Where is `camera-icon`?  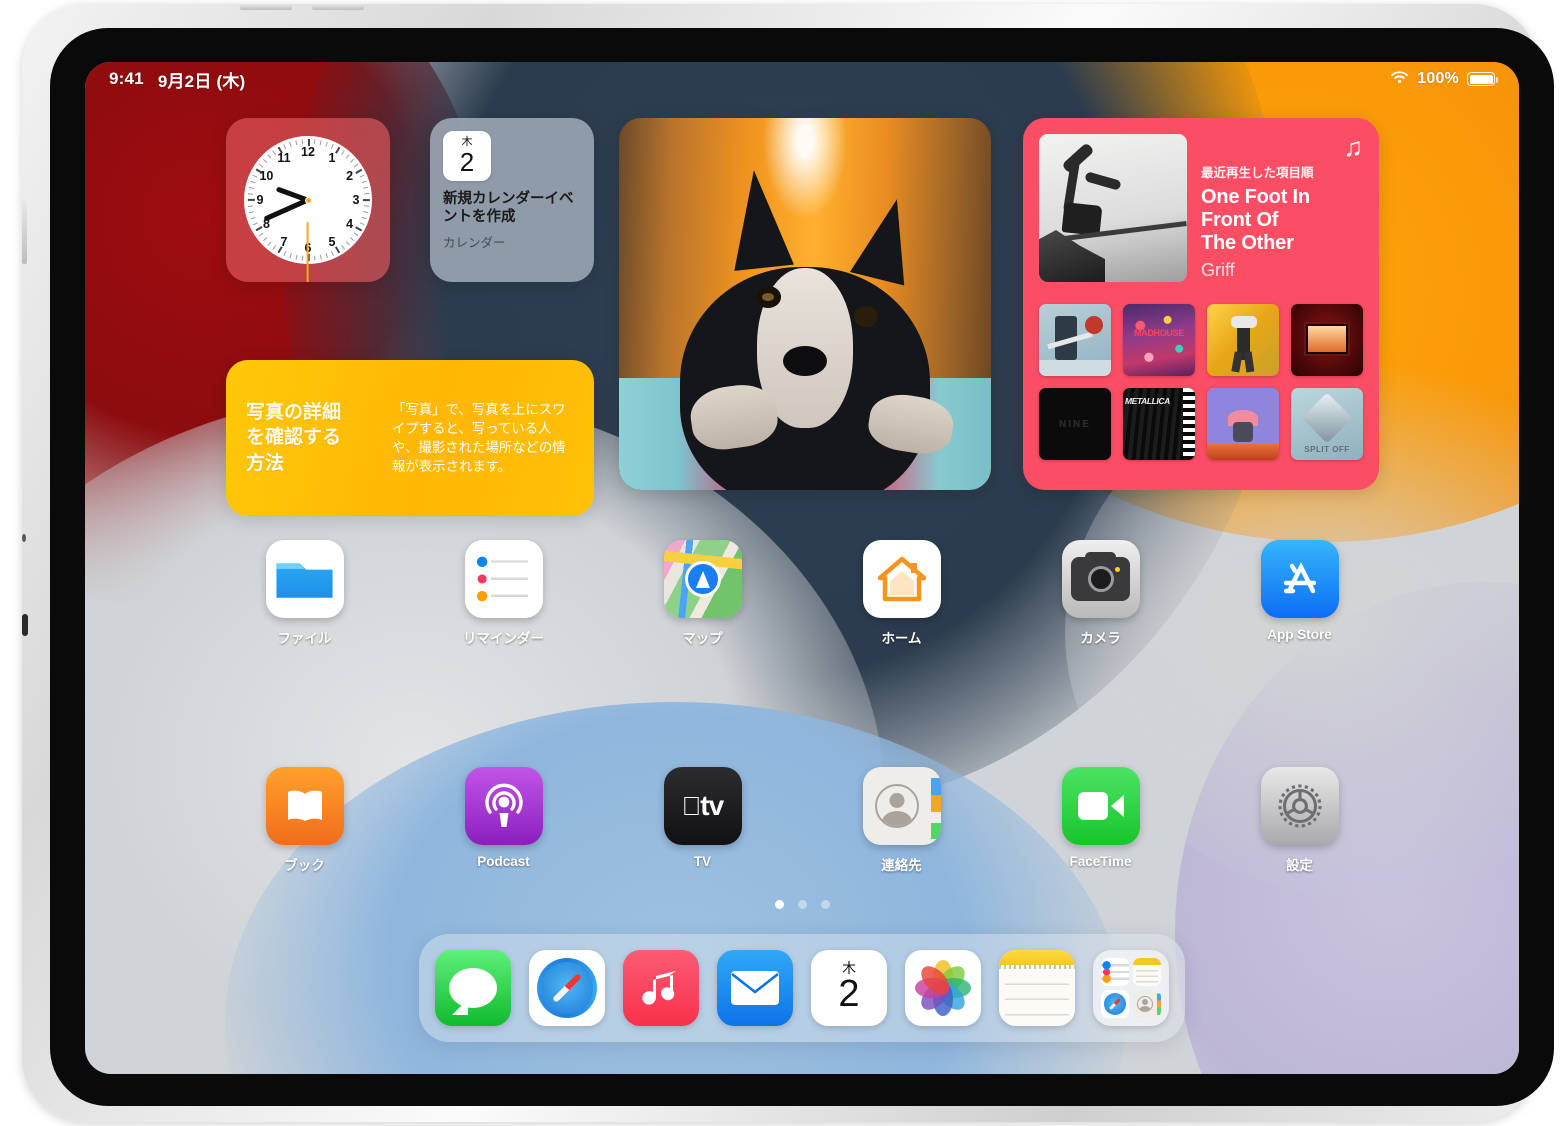 camera-icon is located at coordinates (1100, 579).